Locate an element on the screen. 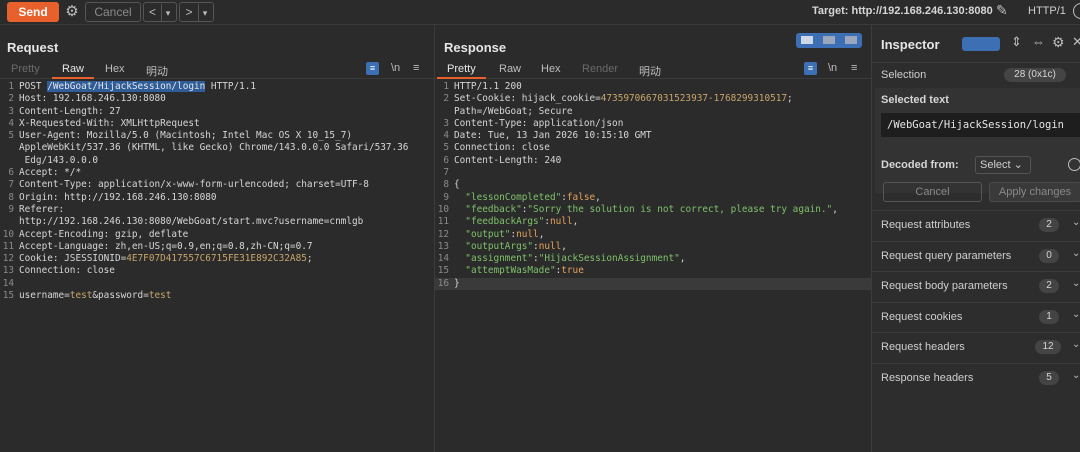 The height and width of the screenshot is (452, 1080). response-tab-hex: Hex is located at coordinates (551, 69).